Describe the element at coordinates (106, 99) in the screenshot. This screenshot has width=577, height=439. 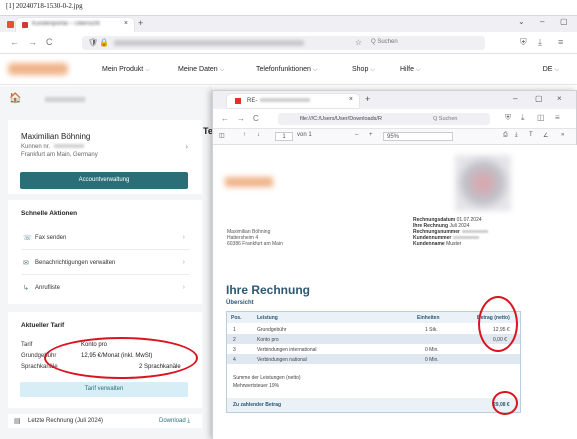
I see `breadcrumb: 🏠` at that location.